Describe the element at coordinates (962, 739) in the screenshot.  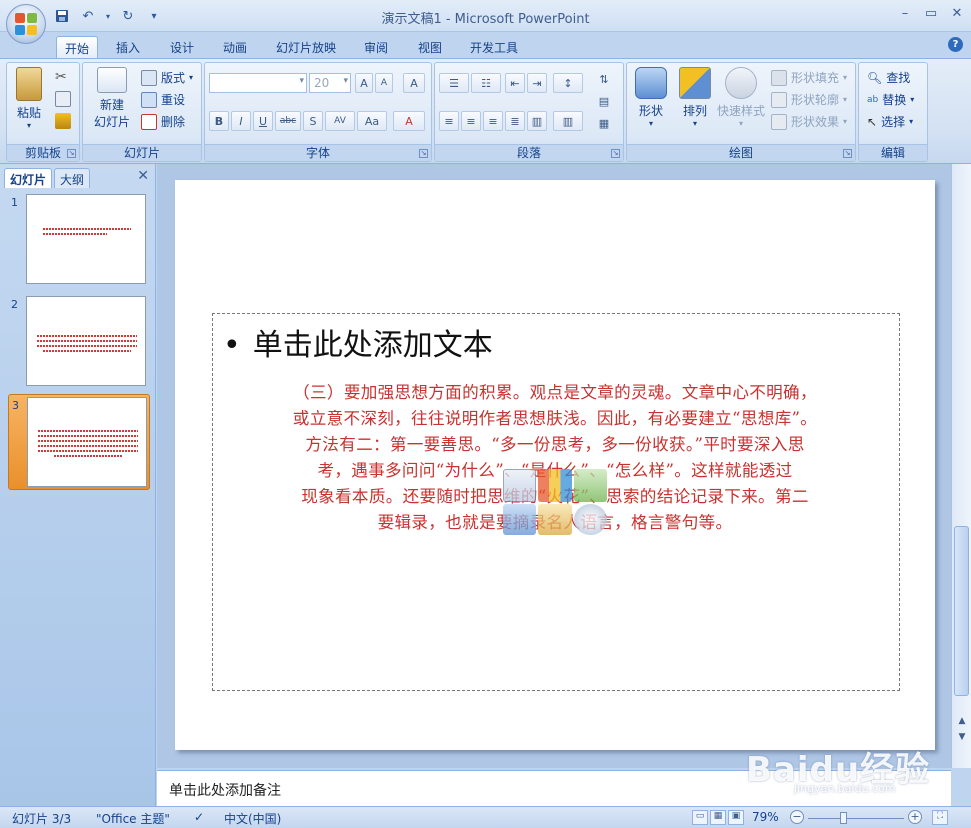
I see `next-slide-icon: ▼` at that location.